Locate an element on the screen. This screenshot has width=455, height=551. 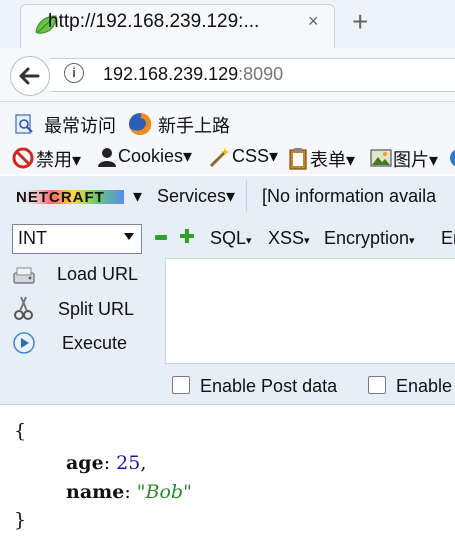
css-label: CSS is located at coordinates (251, 156).